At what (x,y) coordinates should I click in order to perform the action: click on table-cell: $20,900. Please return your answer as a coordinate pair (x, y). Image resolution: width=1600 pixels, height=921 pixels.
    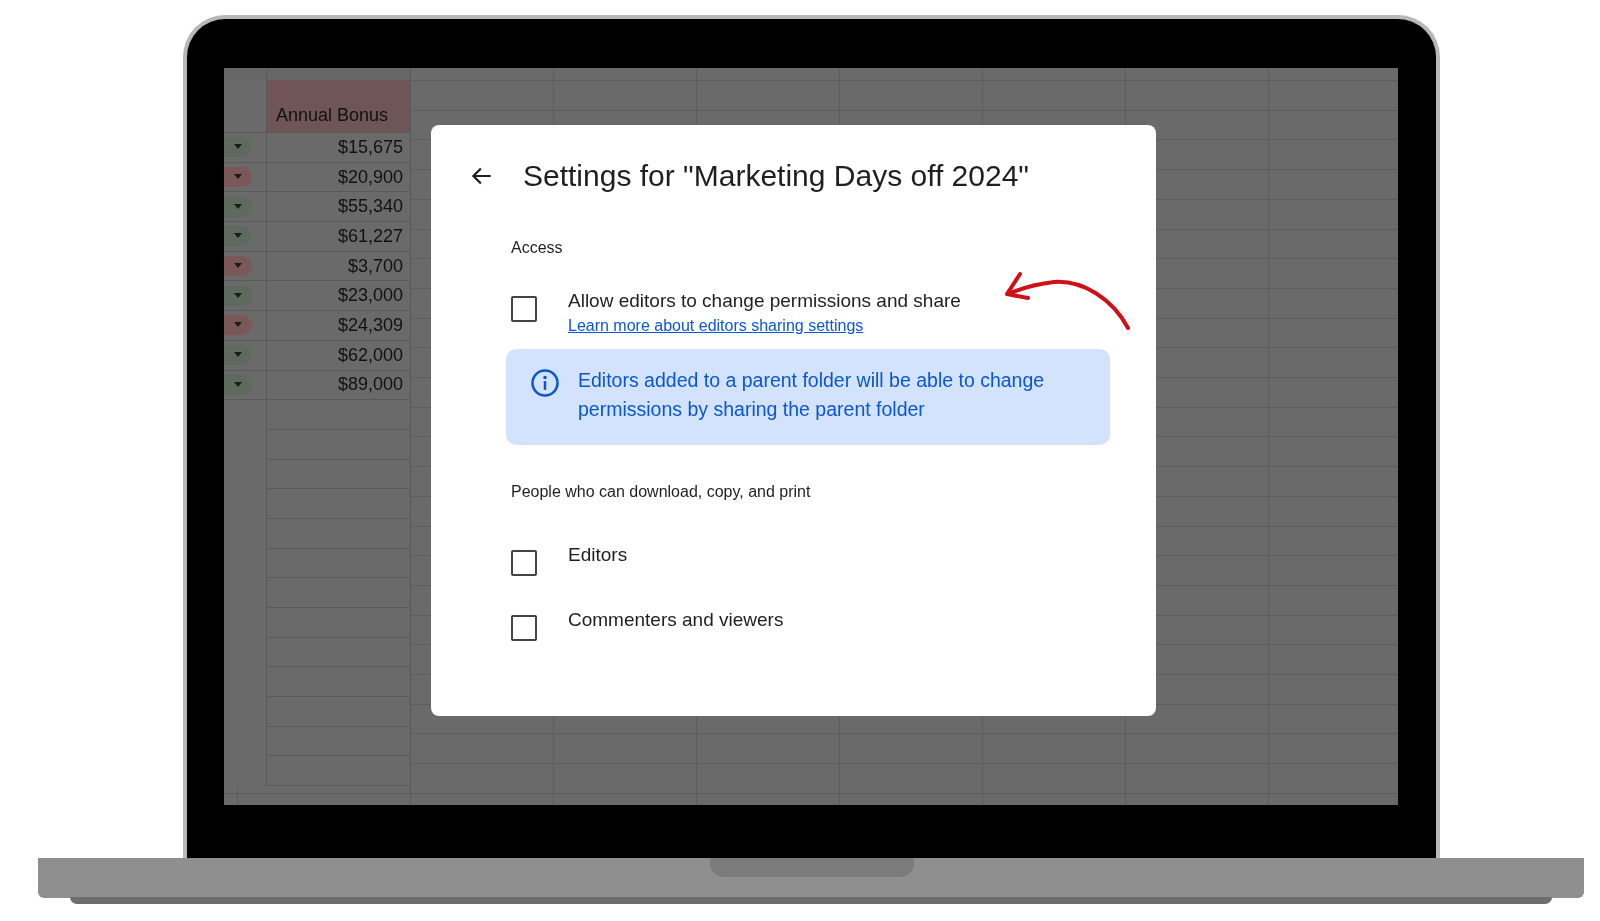
    Looking at the image, I should click on (338, 177).